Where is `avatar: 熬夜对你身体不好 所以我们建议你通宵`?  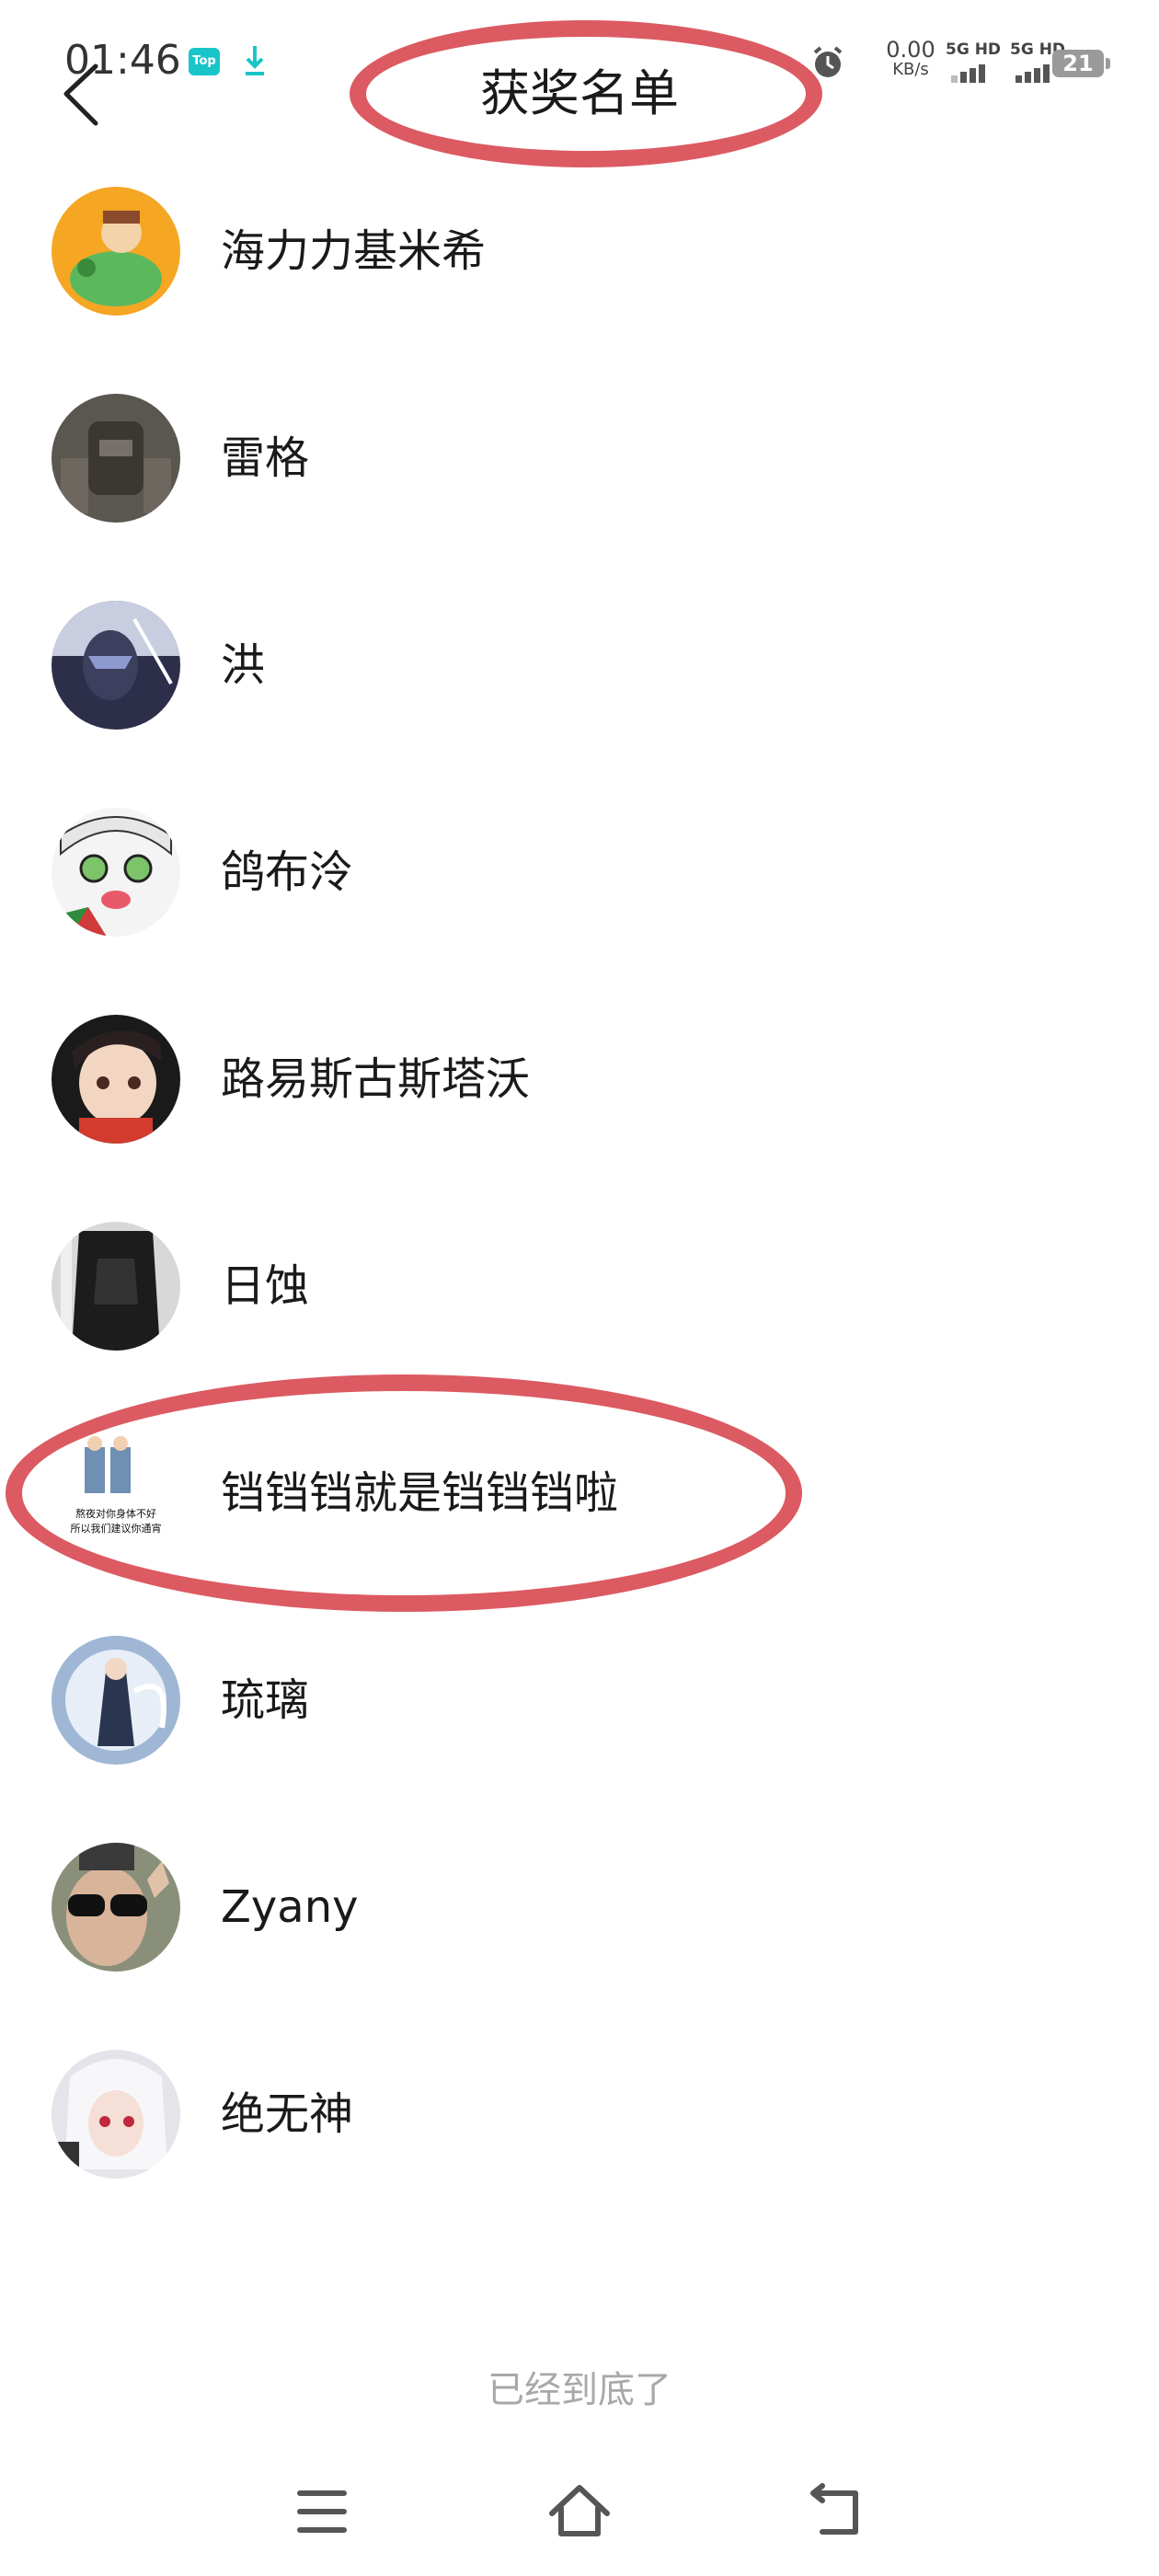 avatar: 熬夜对你身体不好 所以我们建议你通宵 is located at coordinates (116, 1493).